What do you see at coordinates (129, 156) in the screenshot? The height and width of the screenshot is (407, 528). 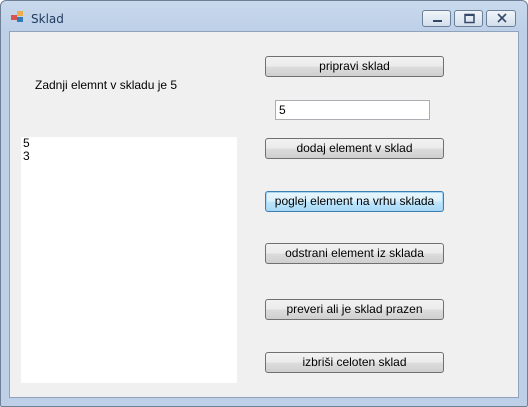 I see `list-item: 3` at bounding box center [129, 156].